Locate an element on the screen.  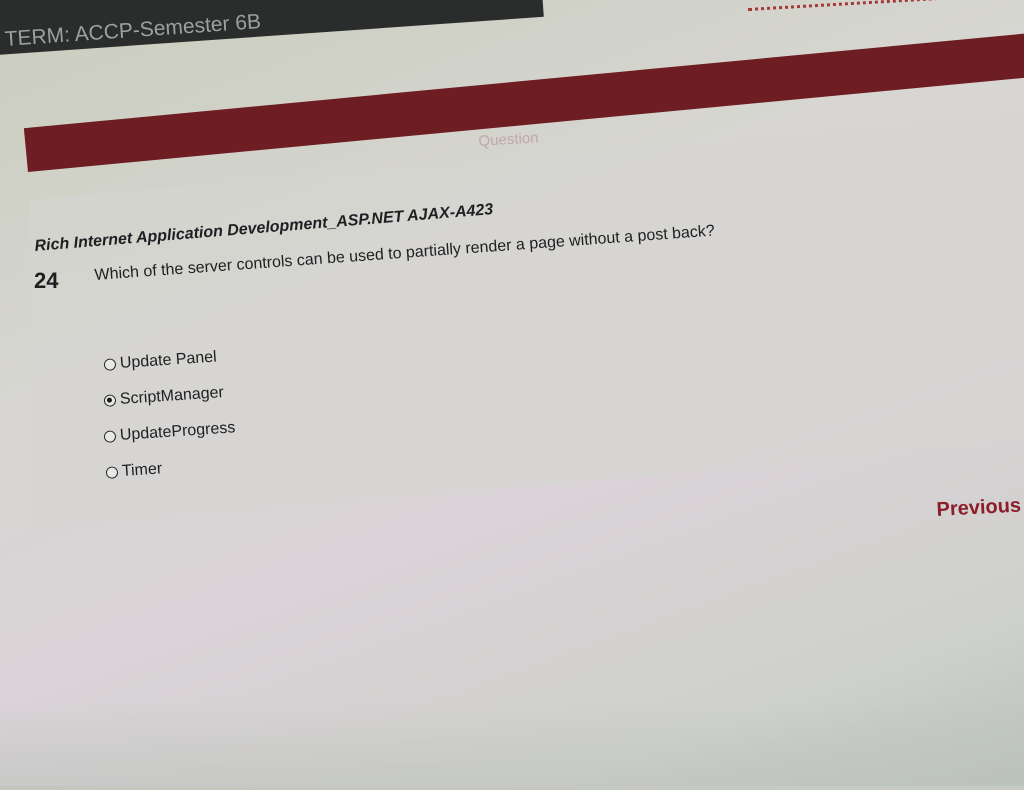
question-number: 24 is located at coordinates (46, 280).